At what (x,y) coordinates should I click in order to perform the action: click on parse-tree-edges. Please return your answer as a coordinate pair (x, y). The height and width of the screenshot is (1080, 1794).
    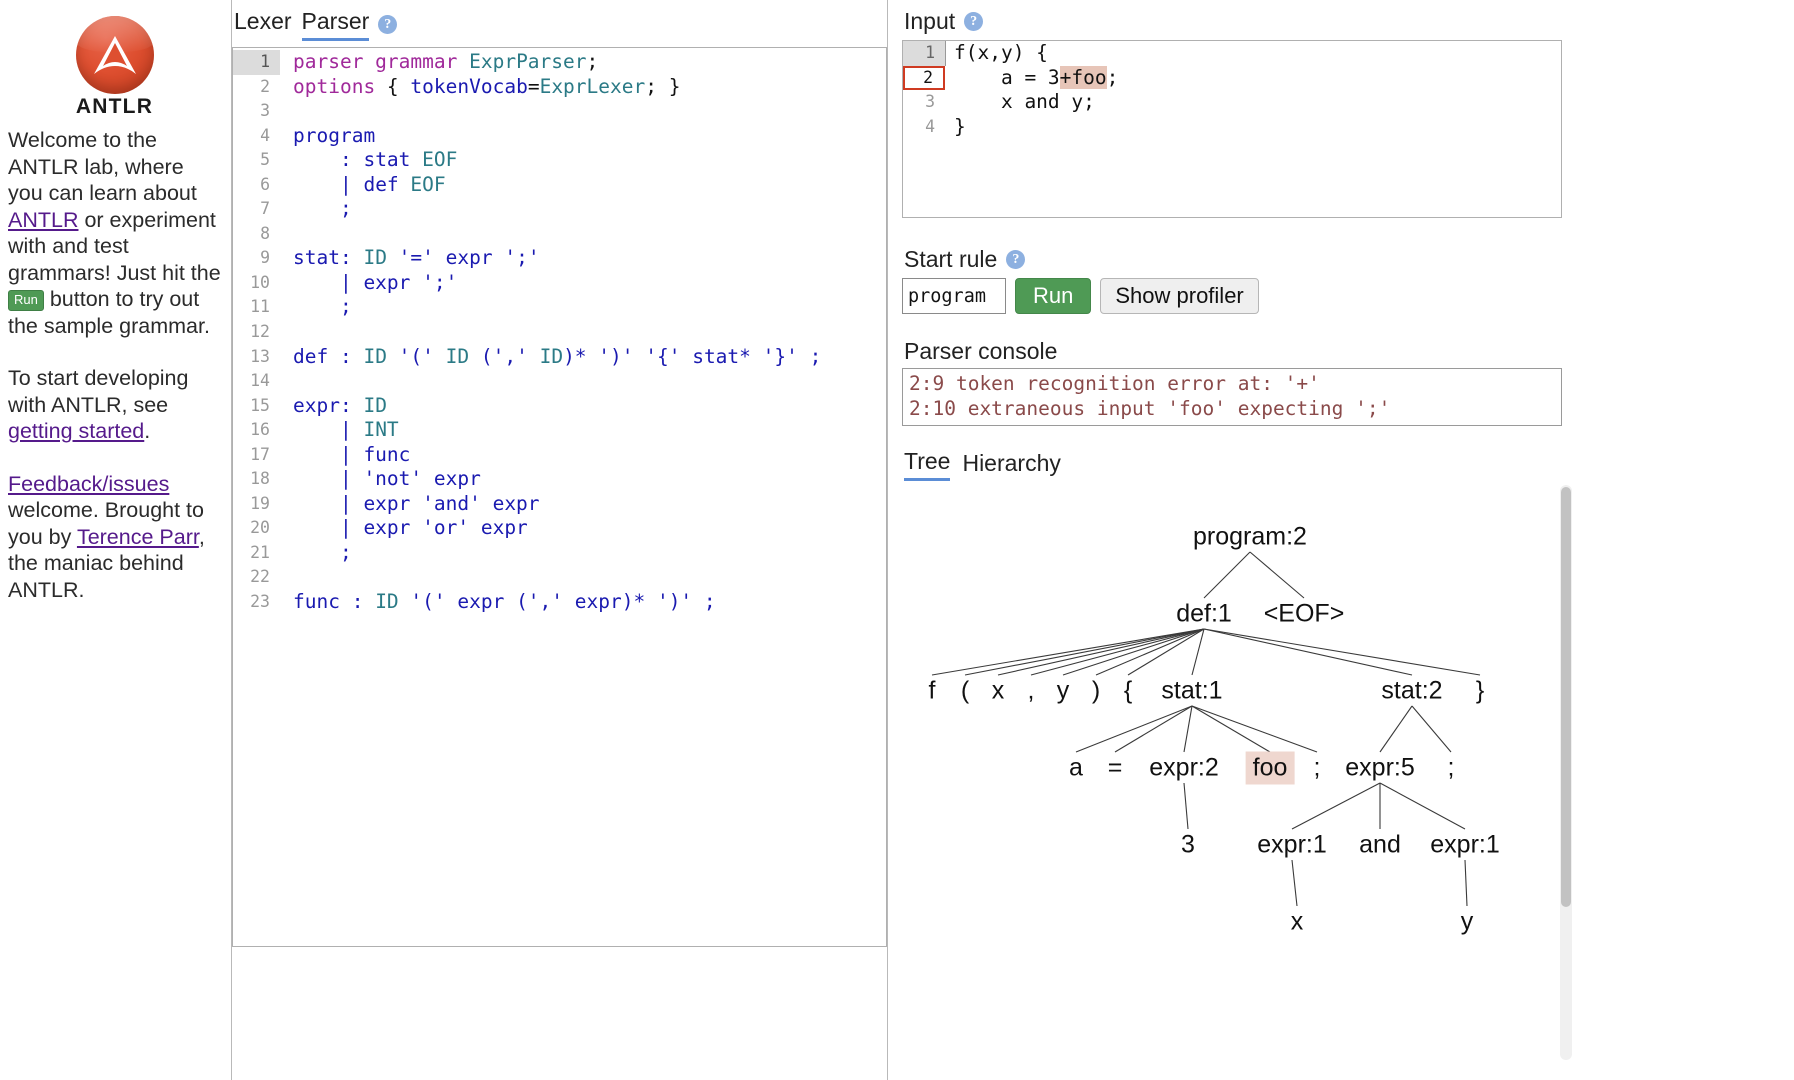
    Looking at the image, I should click on (1206, 729).